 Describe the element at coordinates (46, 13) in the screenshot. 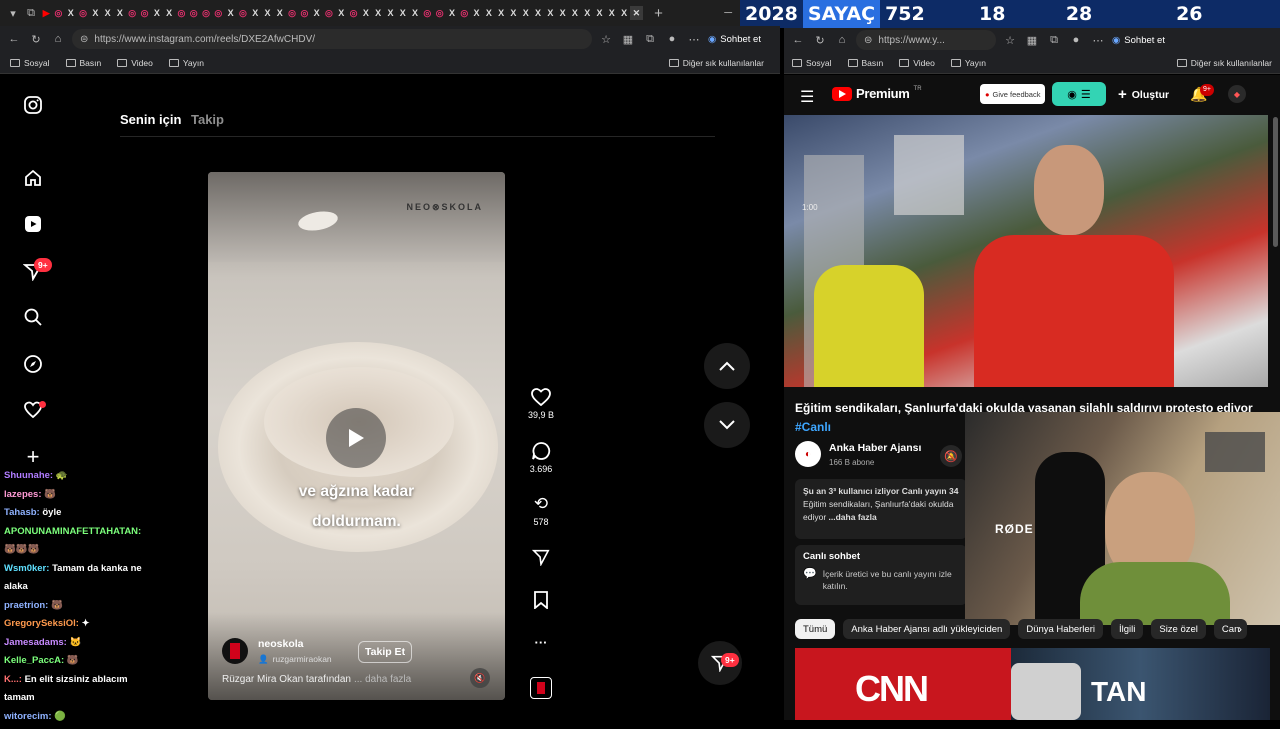

I see `youtube-tab-icon: ▶` at that location.